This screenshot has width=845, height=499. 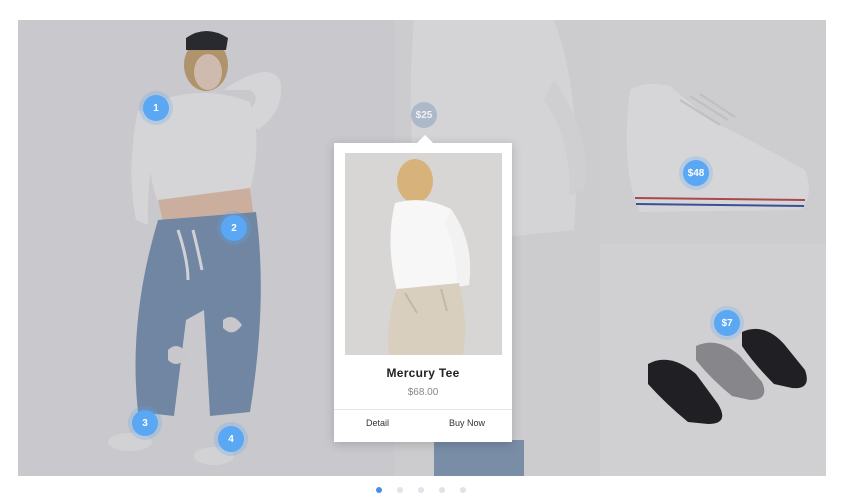 I want to click on socks-photo, so click(x=713, y=360).